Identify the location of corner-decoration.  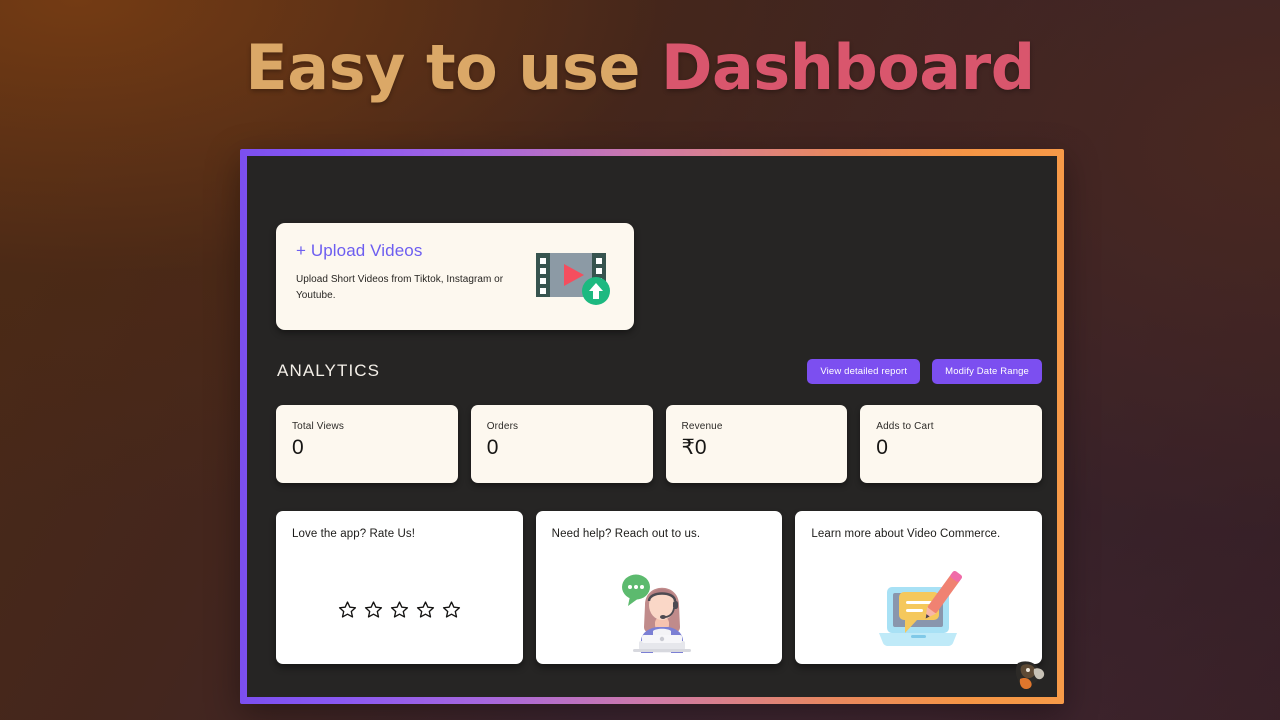
(1032, 677).